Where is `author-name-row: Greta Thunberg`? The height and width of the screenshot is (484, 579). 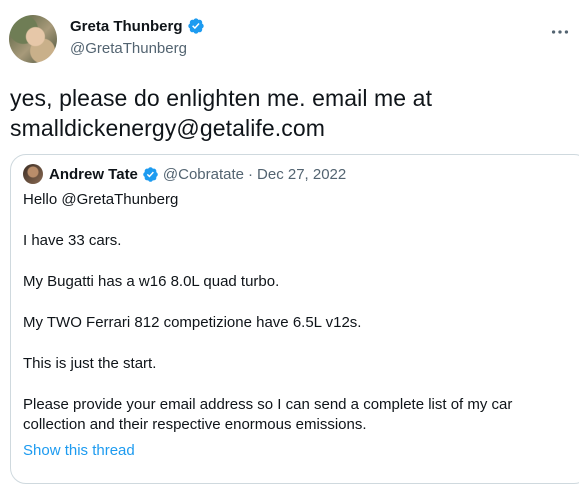
author-name-row: Greta Thunberg is located at coordinates (137, 26).